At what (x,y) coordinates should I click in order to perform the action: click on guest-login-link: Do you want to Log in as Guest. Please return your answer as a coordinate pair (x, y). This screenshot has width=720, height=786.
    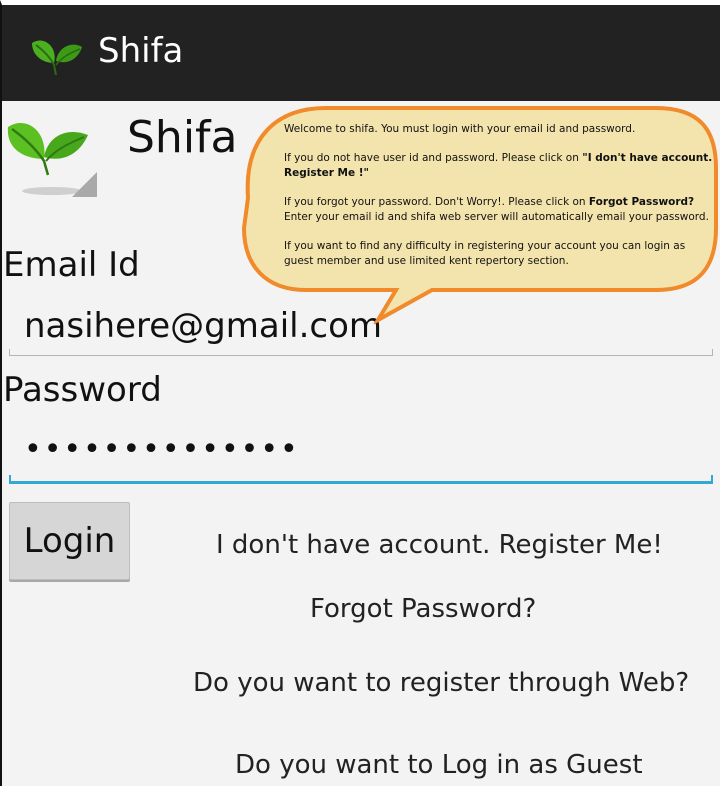
    Looking at the image, I should click on (439, 765).